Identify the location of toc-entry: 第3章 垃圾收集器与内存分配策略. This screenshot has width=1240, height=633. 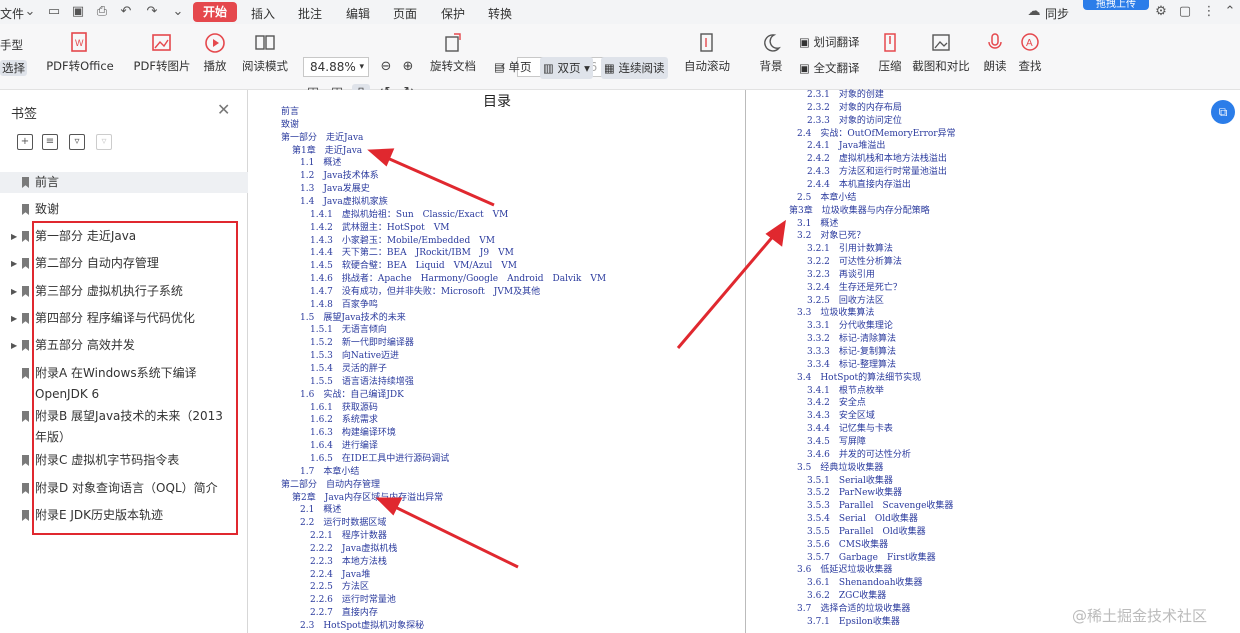
(859, 211).